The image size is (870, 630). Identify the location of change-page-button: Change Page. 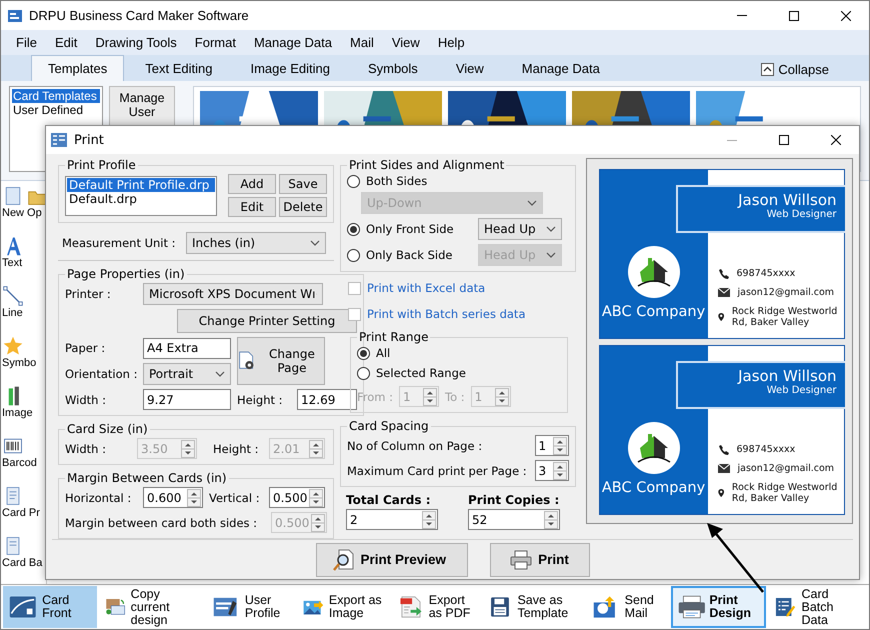
(281, 361).